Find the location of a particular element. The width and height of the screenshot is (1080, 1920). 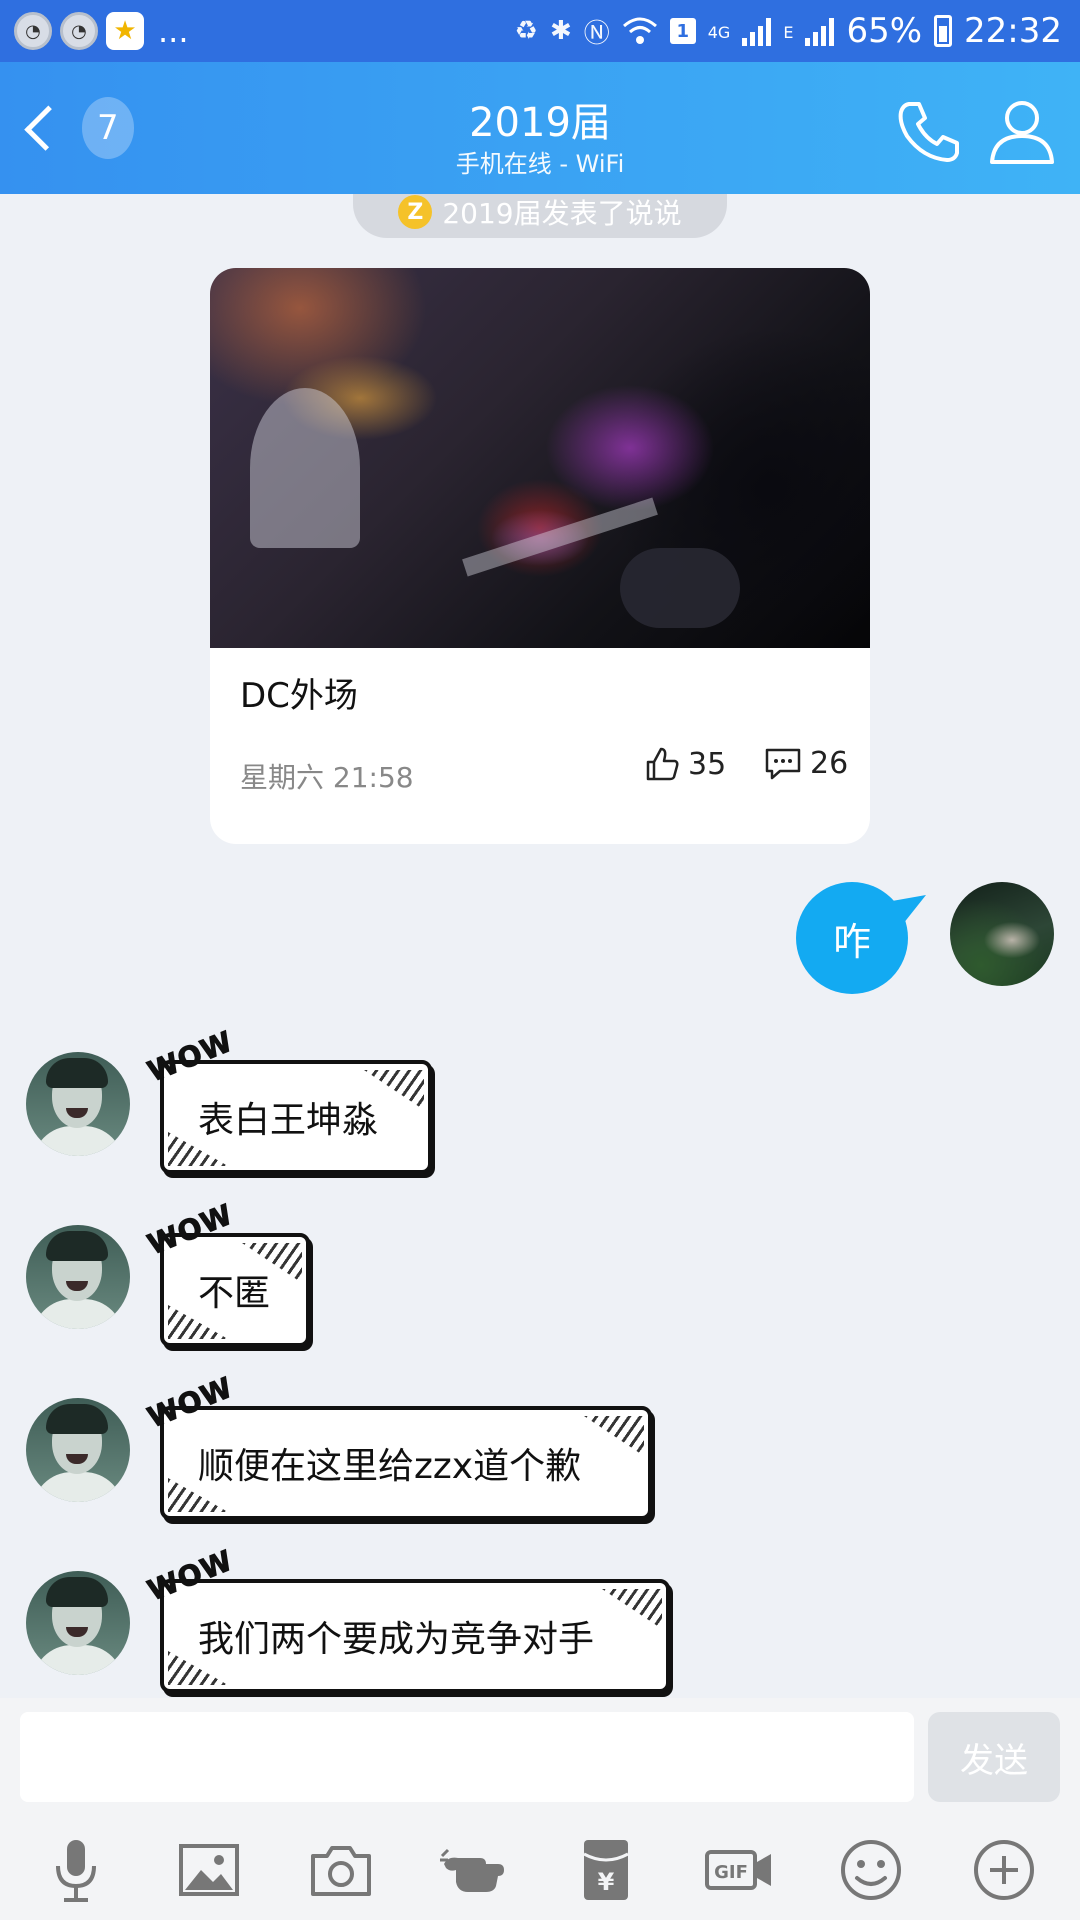

microphone-icon is located at coordinates (76, 1870).